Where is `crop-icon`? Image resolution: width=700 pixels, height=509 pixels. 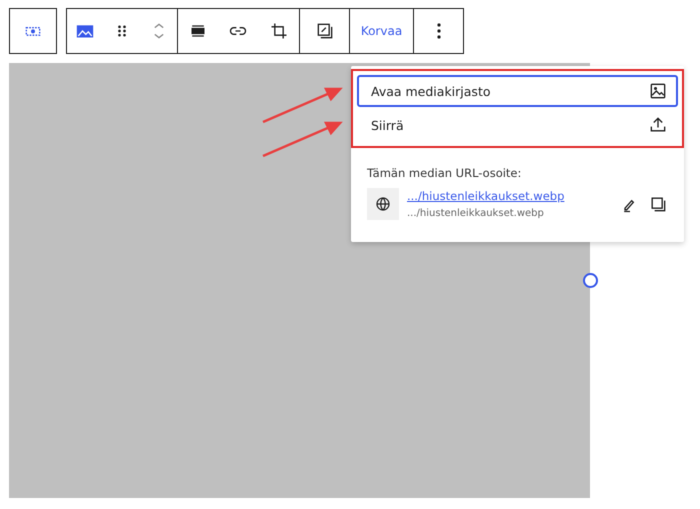 crop-icon is located at coordinates (278, 31).